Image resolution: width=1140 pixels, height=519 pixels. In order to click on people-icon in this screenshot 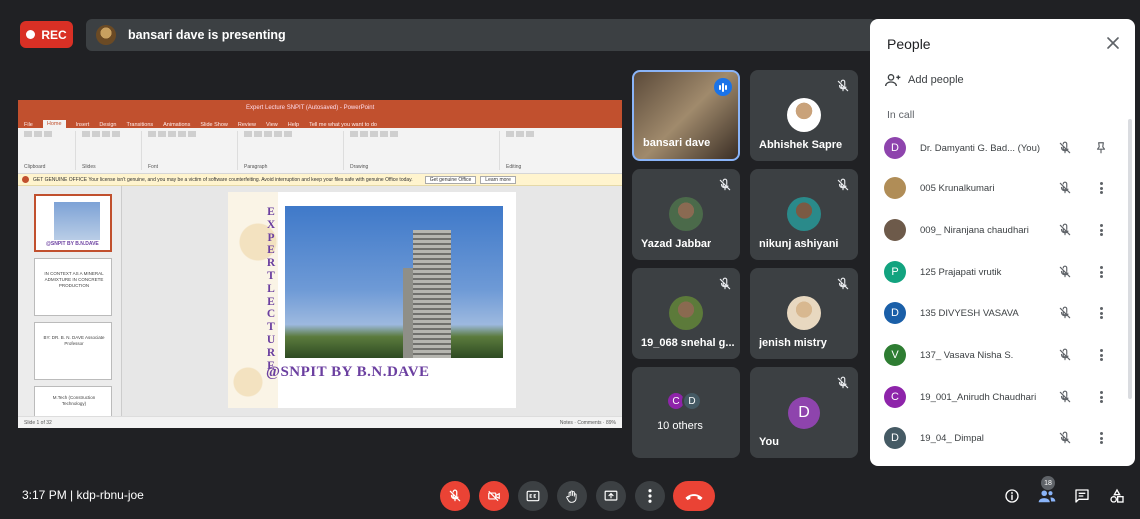, I will do `click(1047, 496)`.